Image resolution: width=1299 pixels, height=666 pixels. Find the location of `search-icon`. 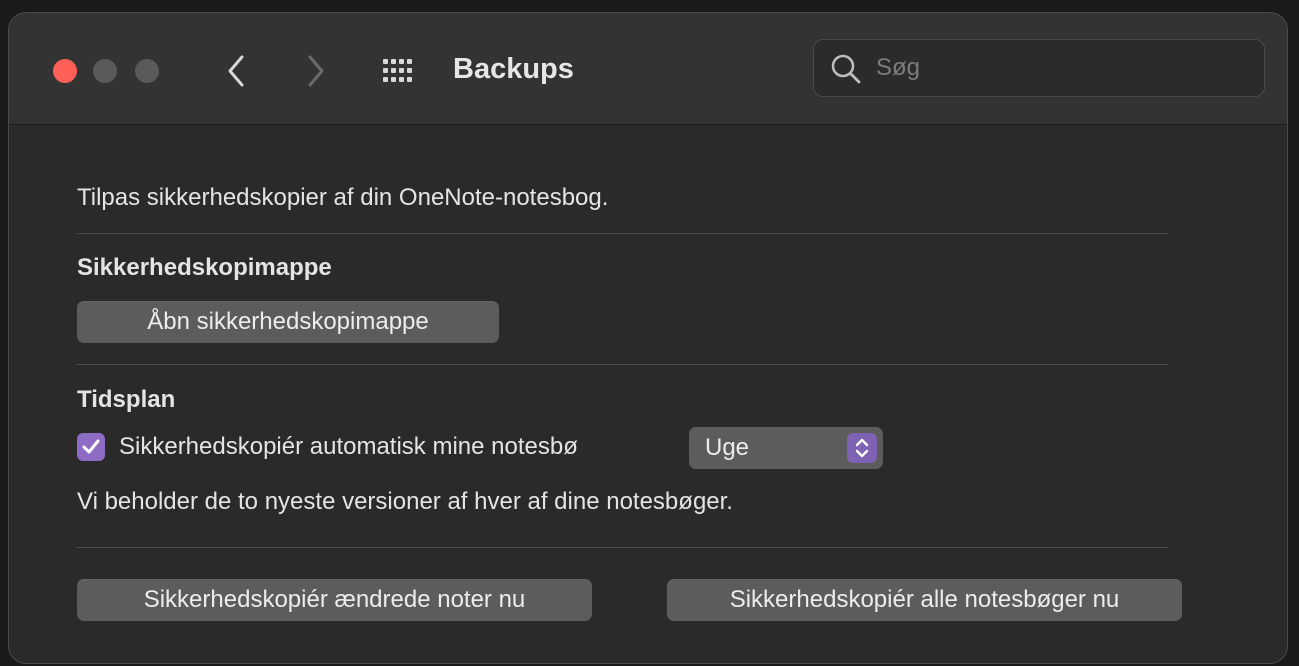

search-icon is located at coordinates (846, 69).